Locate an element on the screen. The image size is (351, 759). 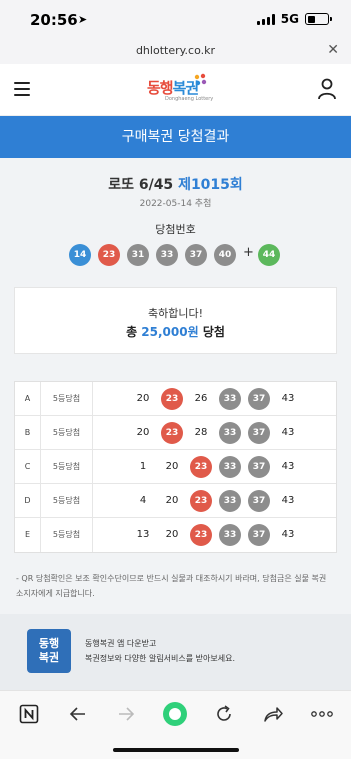
ticket-number: 1 is located at coordinates (143, 466).